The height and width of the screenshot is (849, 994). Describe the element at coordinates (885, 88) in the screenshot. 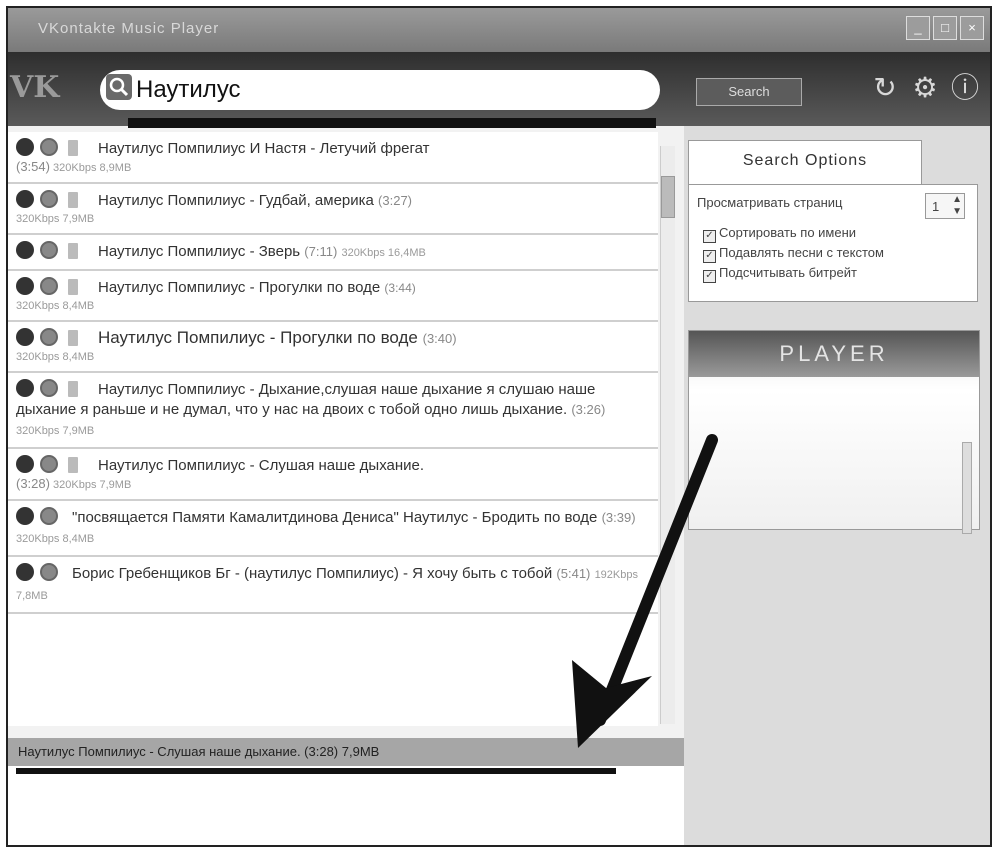

I see `refresh-icon: ↻` at that location.